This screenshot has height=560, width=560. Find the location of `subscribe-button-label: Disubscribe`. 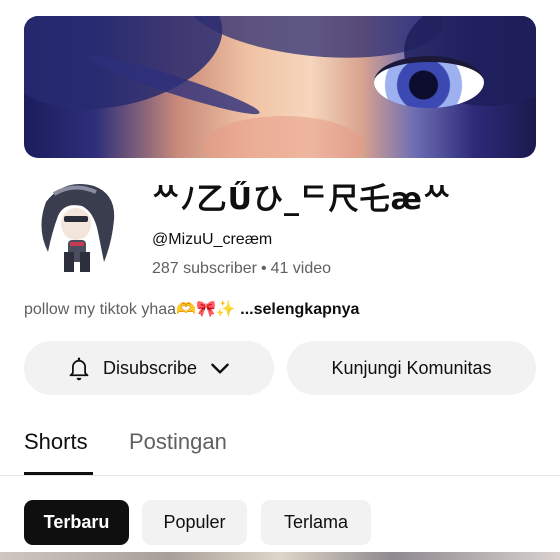

subscribe-button-label: Disubscribe is located at coordinates (150, 367).